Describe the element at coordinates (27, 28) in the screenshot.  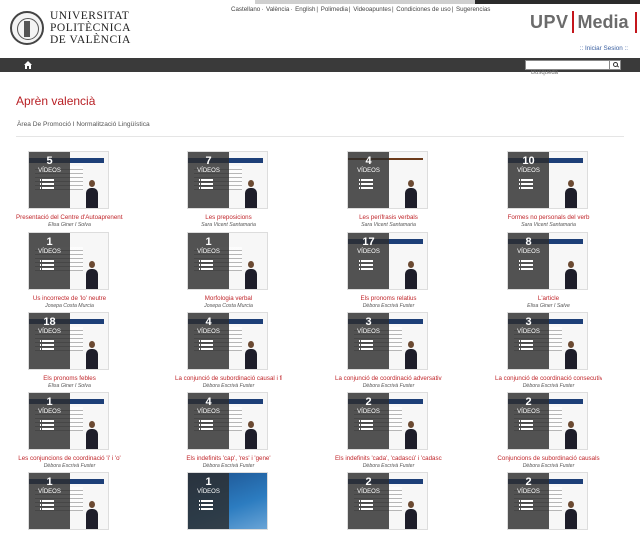
I see `university-seal-icon` at that location.